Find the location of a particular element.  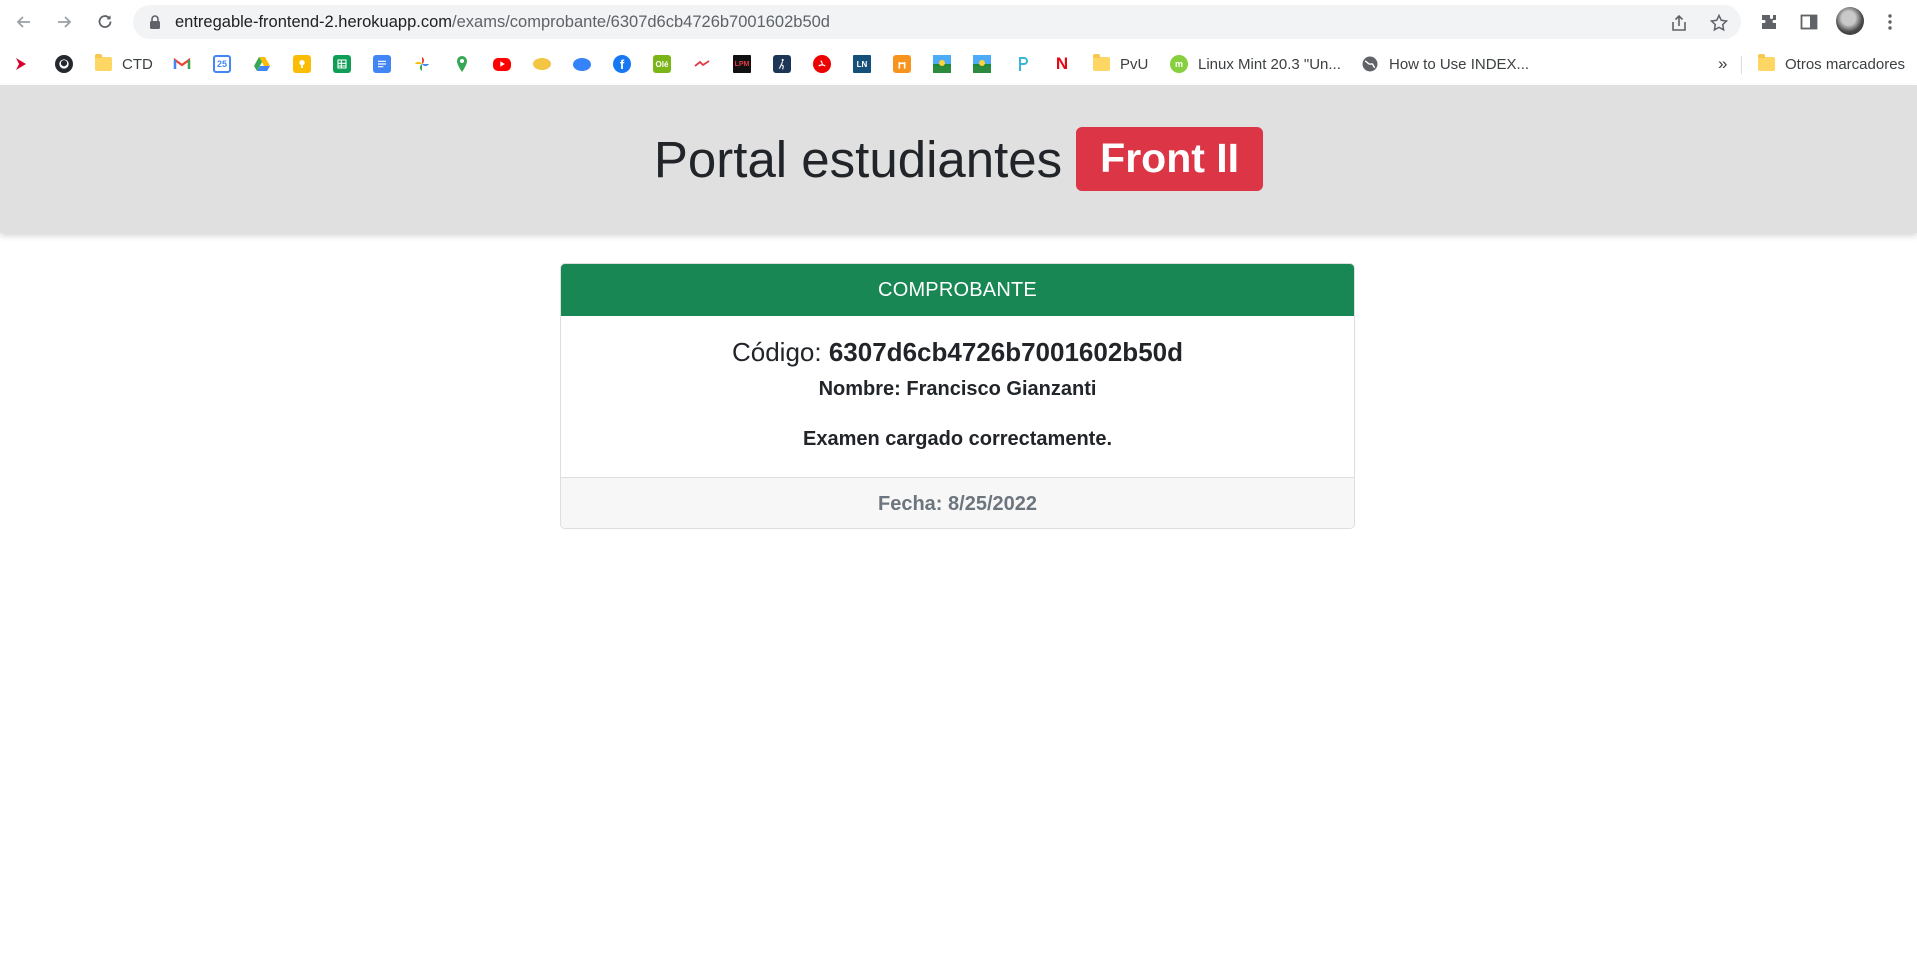

bookmark-youtube is located at coordinates (502, 64).